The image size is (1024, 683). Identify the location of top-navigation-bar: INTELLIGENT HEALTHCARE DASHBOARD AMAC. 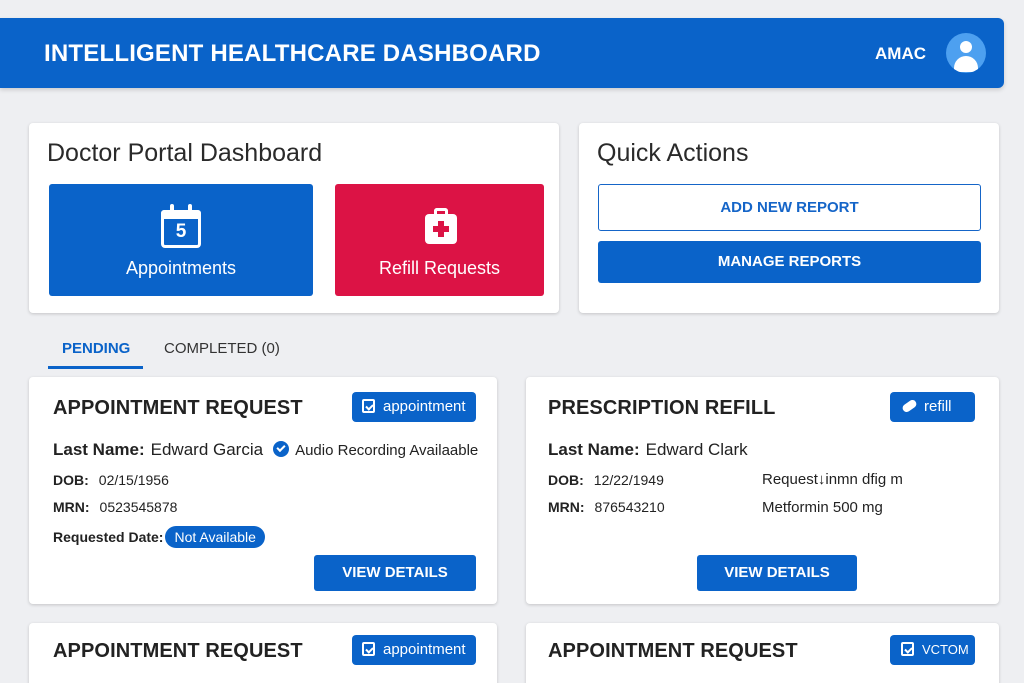
(502, 53).